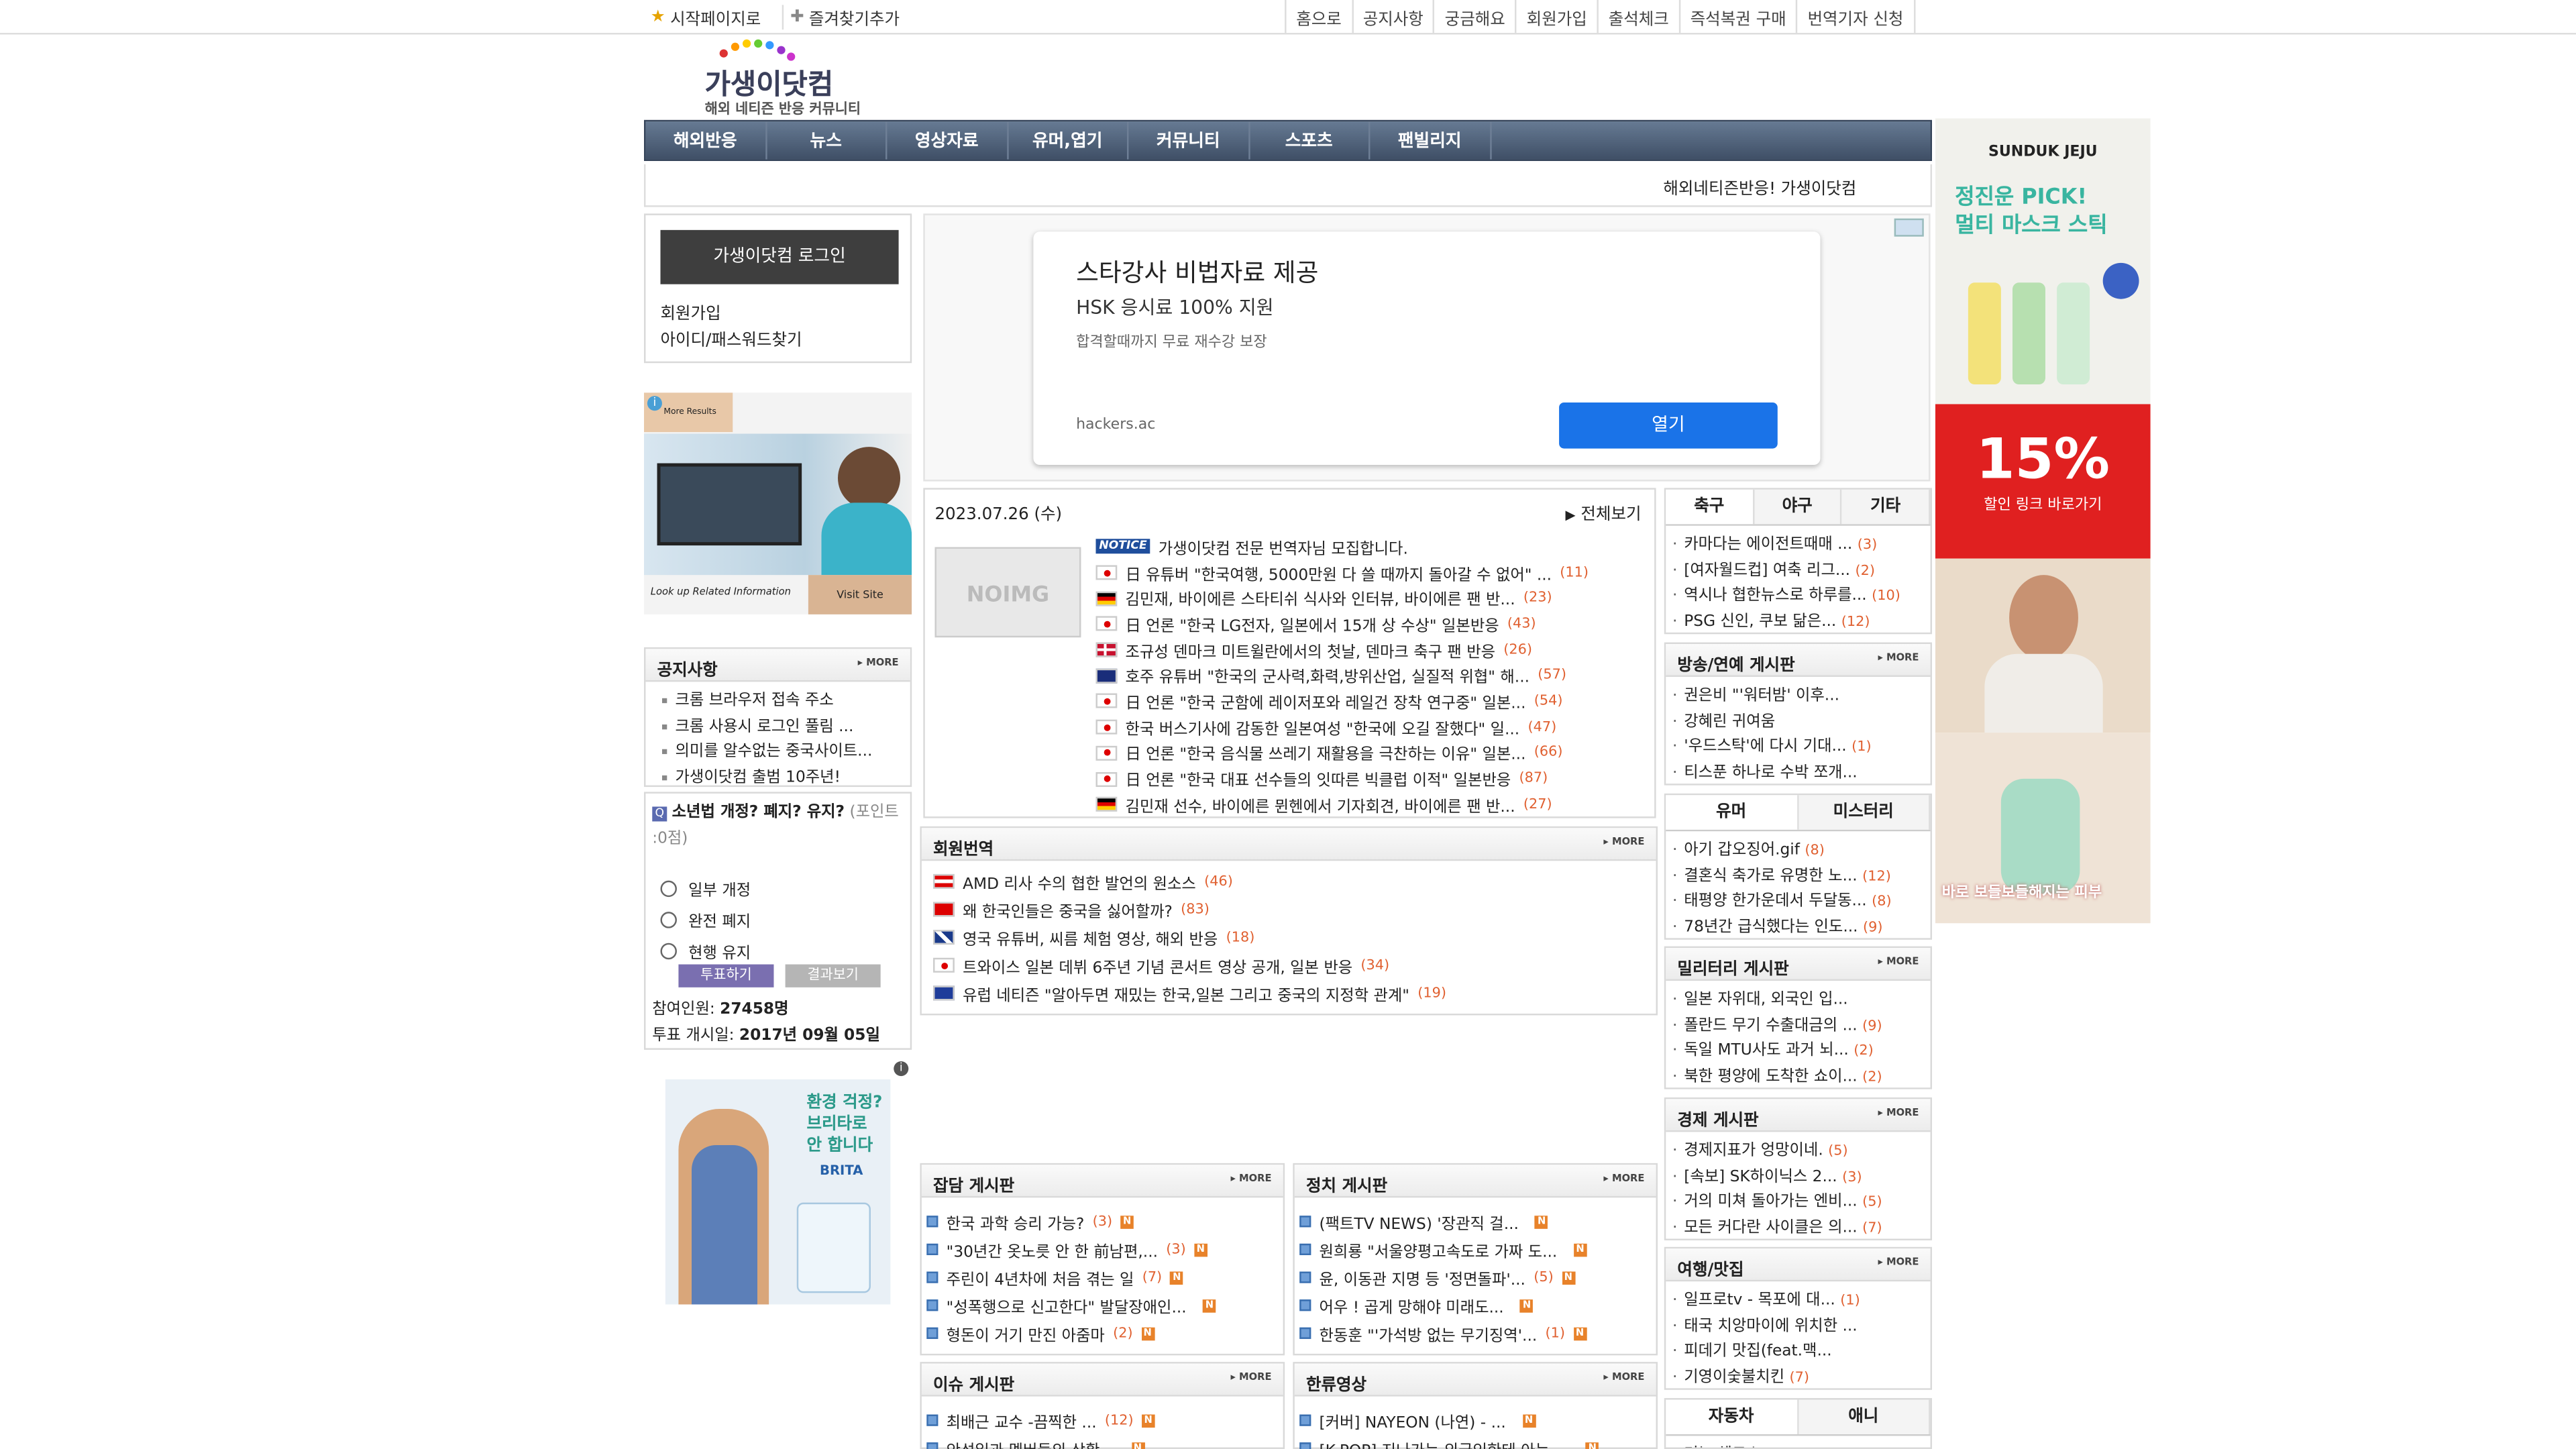  What do you see at coordinates (1104, 1441) in the screenshot?
I see `board-post: 안성일과 멤버들의 상황... N` at bounding box center [1104, 1441].